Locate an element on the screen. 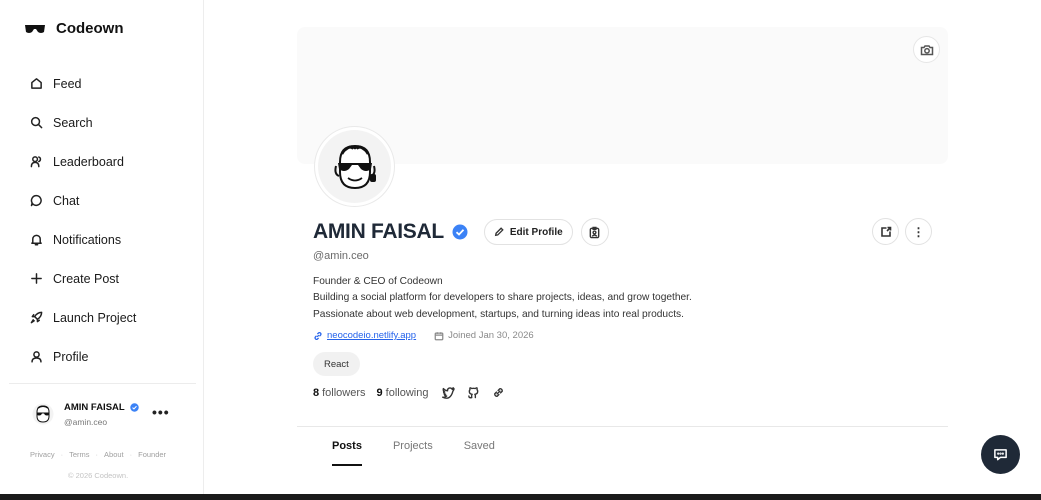 The image size is (1041, 500). user-card-handle: @amin.ceo is located at coordinates (86, 422).